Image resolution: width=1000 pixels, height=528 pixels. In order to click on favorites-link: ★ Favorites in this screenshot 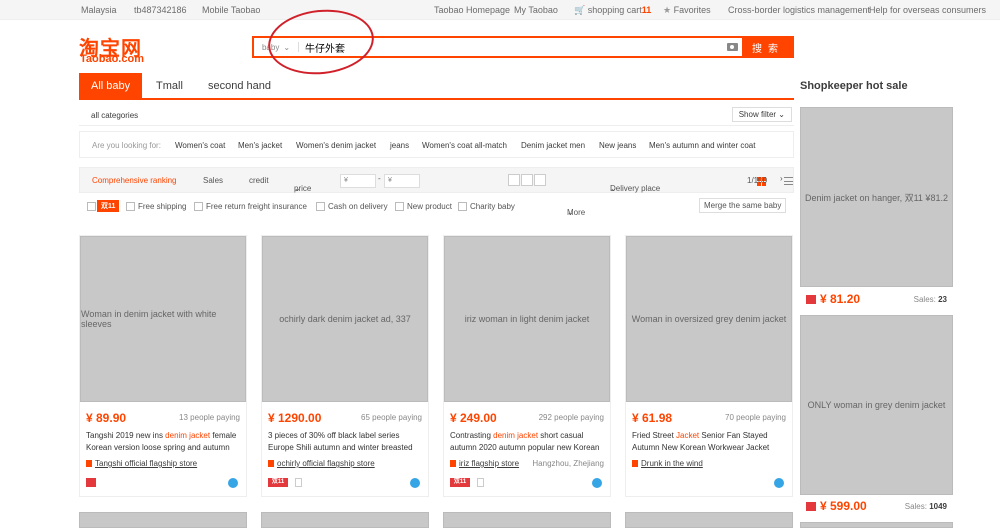, I will do `click(687, 10)`.